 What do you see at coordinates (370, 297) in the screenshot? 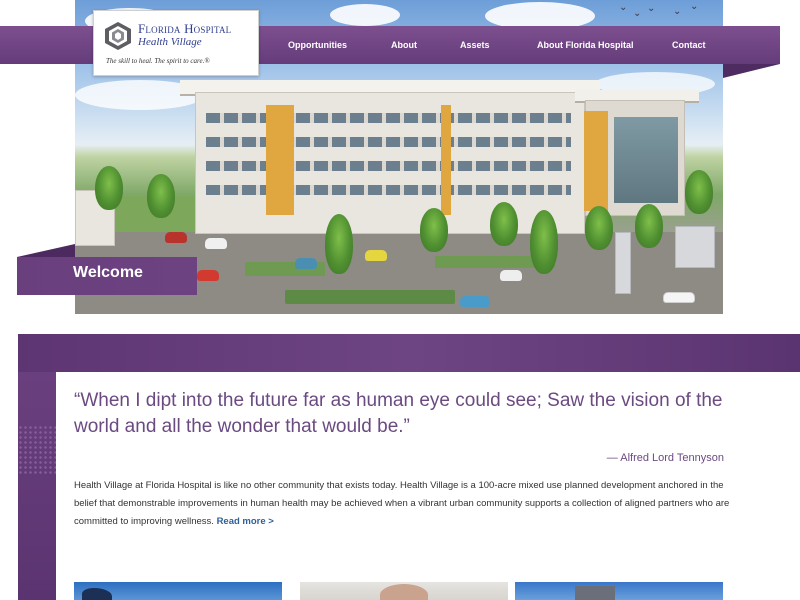
I see `lawn` at bounding box center [370, 297].